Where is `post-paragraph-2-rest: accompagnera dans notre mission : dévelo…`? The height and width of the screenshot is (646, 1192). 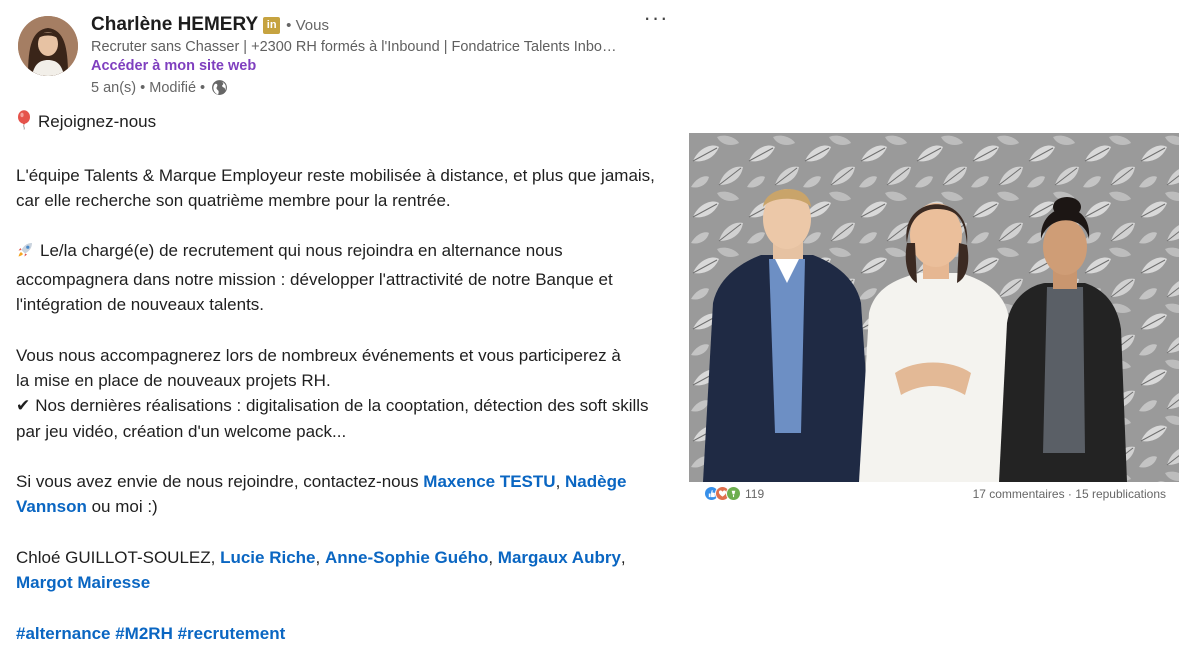
post-paragraph-2-rest: accompagnera dans notre mission : dévelo… is located at coordinates (314, 292).